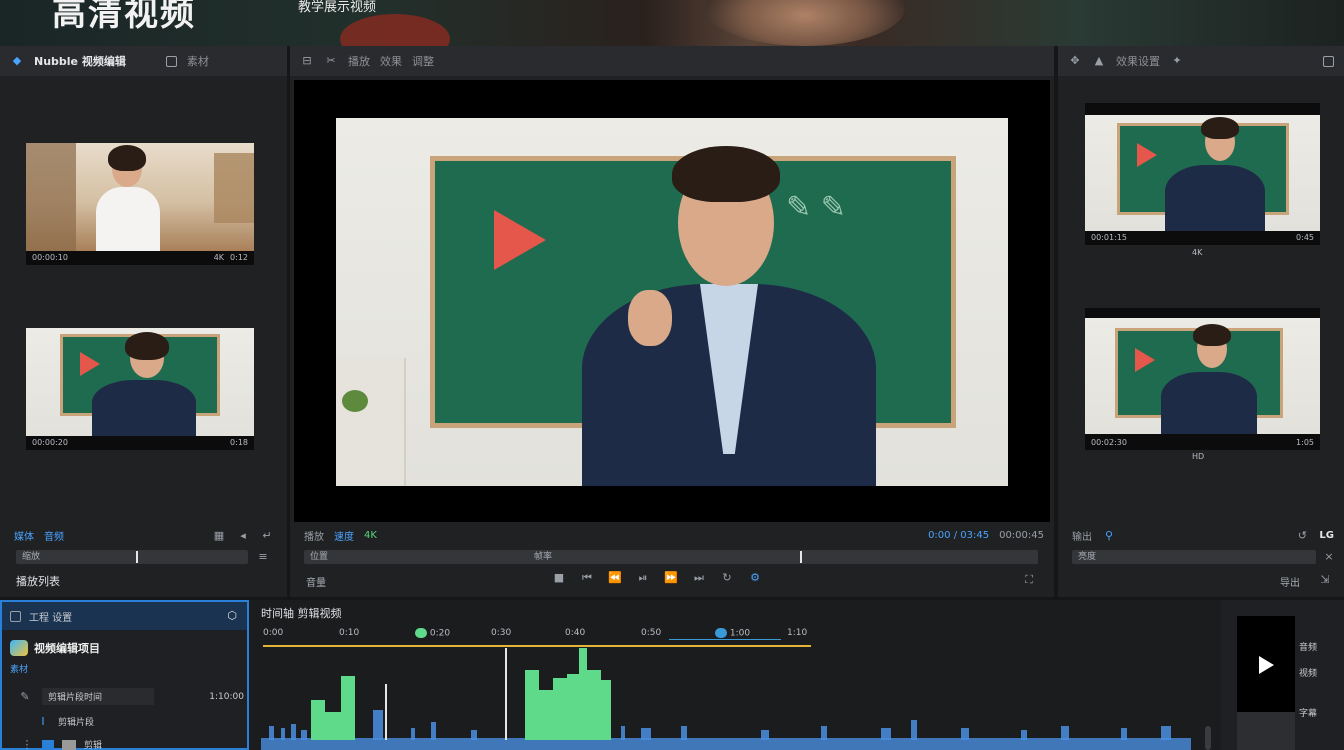 This screenshot has width=1344, height=750. Describe the element at coordinates (1202, 174) in the screenshot. I see `effect-thumbnail-1: 00:01:15 0:45` at that location.